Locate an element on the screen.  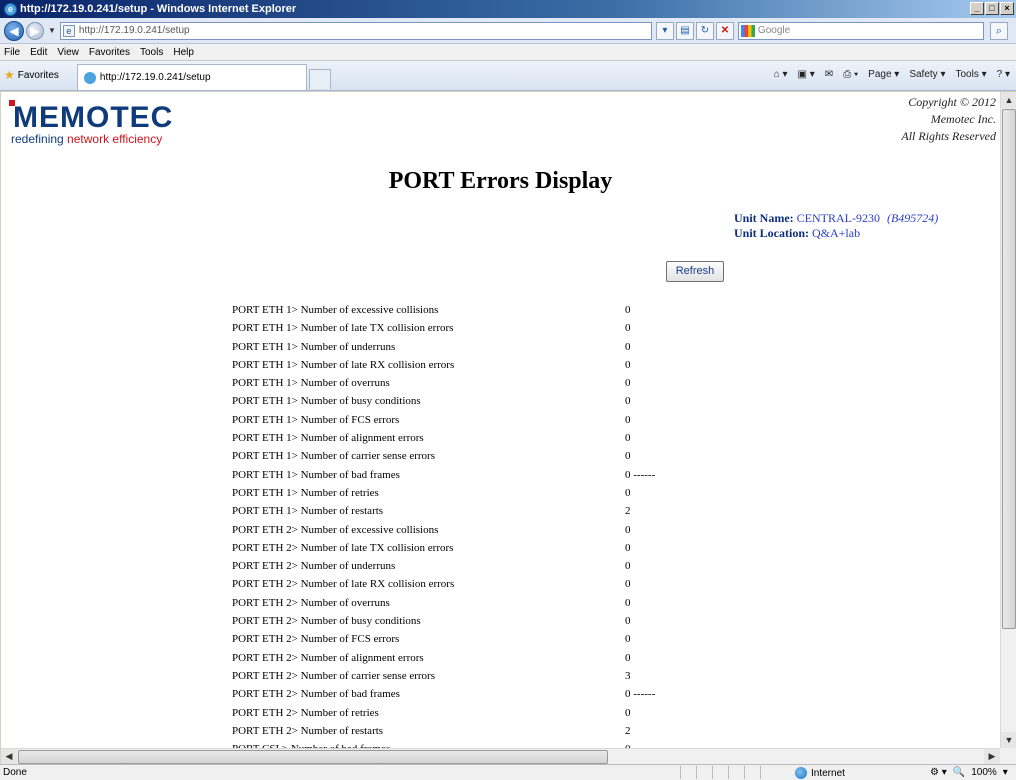
address-input: http://172.19.0.241/setup is located at coordinates (134, 30).